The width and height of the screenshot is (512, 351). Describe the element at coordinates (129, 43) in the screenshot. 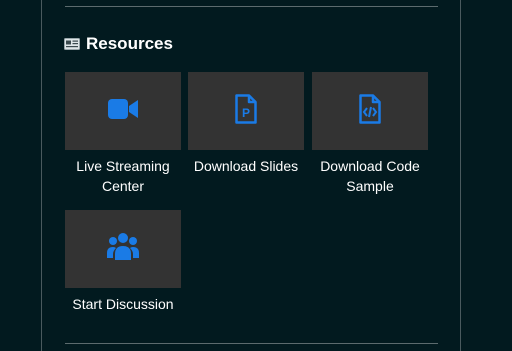

I see `resources-title: Resources` at that location.